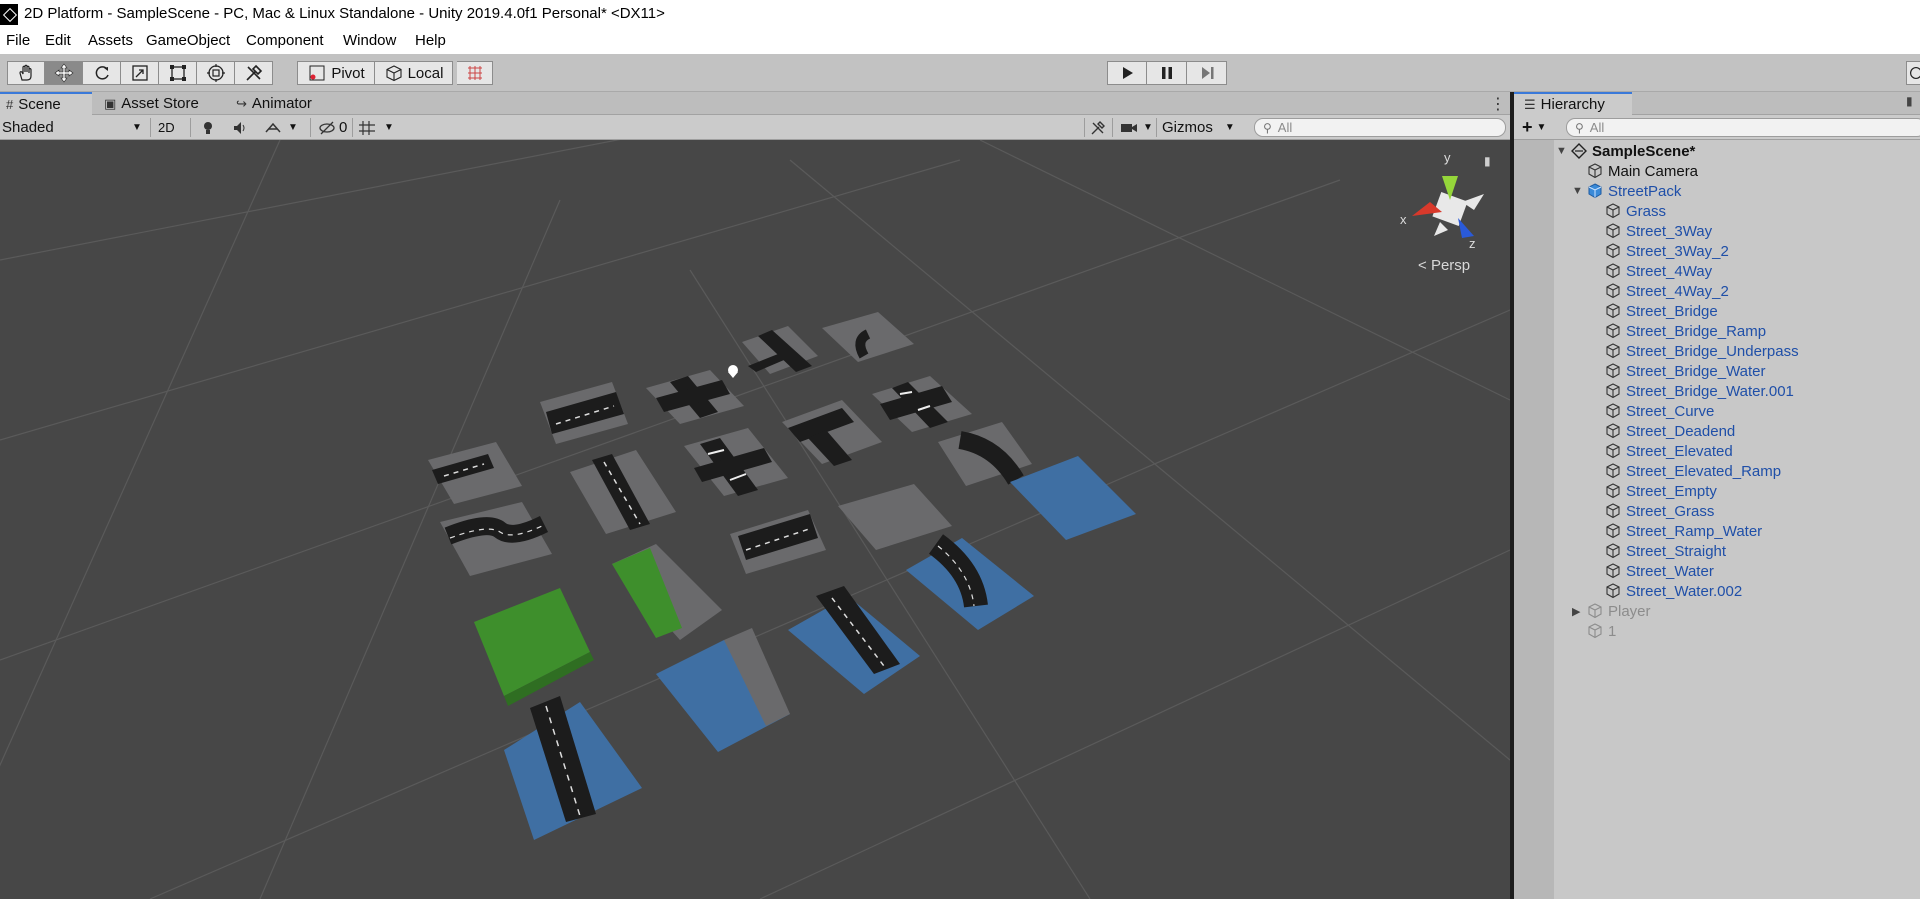 The height and width of the screenshot is (899, 1920). Describe the element at coordinates (1743, 127) in the screenshot. I see `hierarchy-search-input: ⚲ All` at that location.